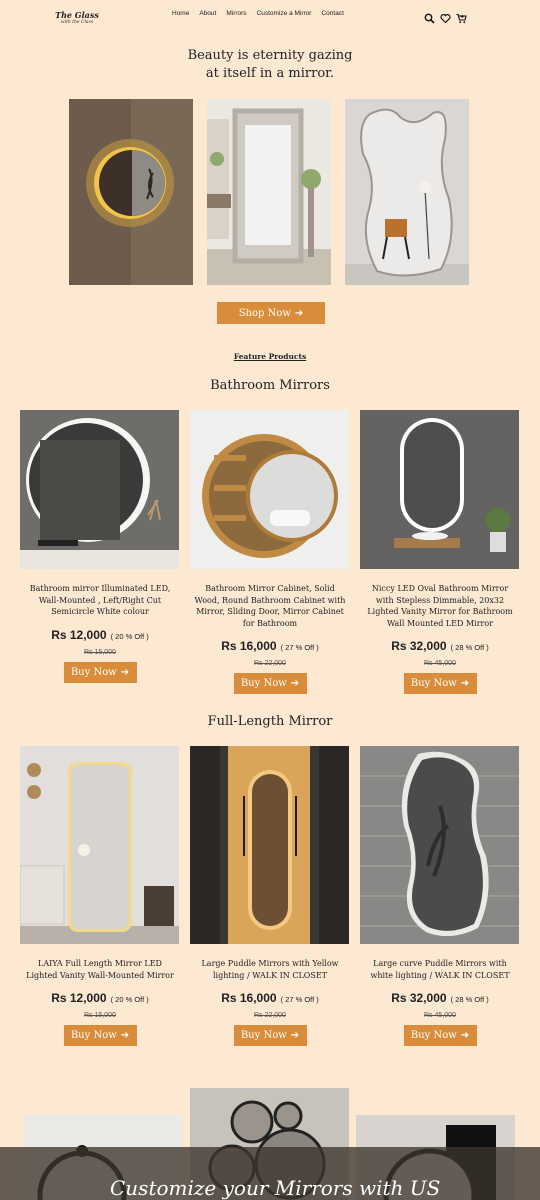  What do you see at coordinates (284, 13) in the screenshot?
I see `nav-customize: Customize a Mirror` at bounding box center [284, 13].